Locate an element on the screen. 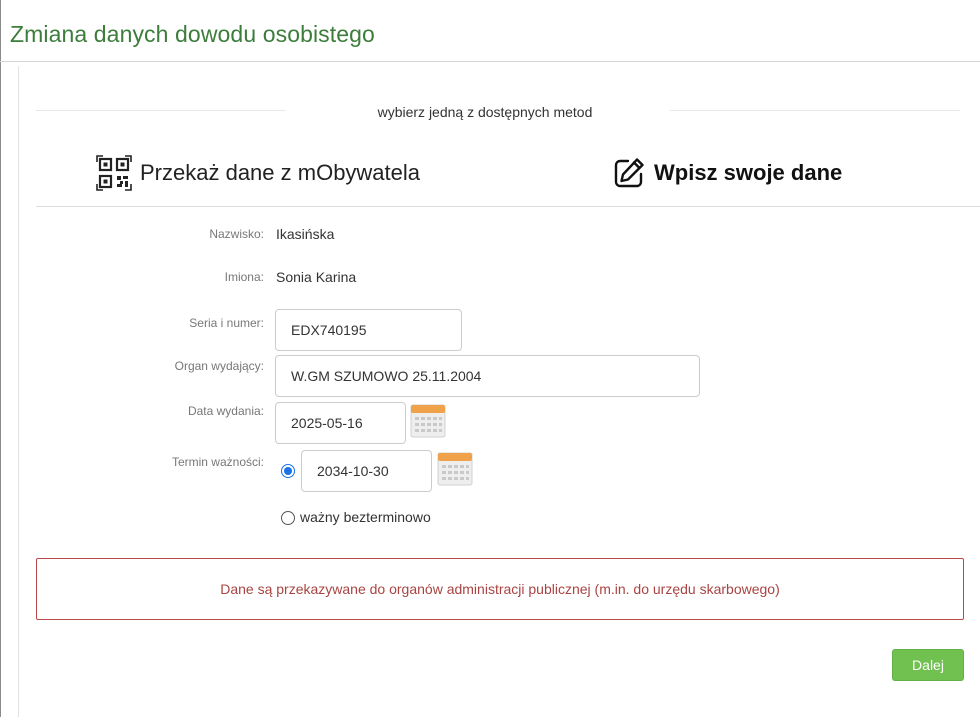 The width and height of the screenshot is (980, 717). series-number-input is located at coordinates (368, 330).